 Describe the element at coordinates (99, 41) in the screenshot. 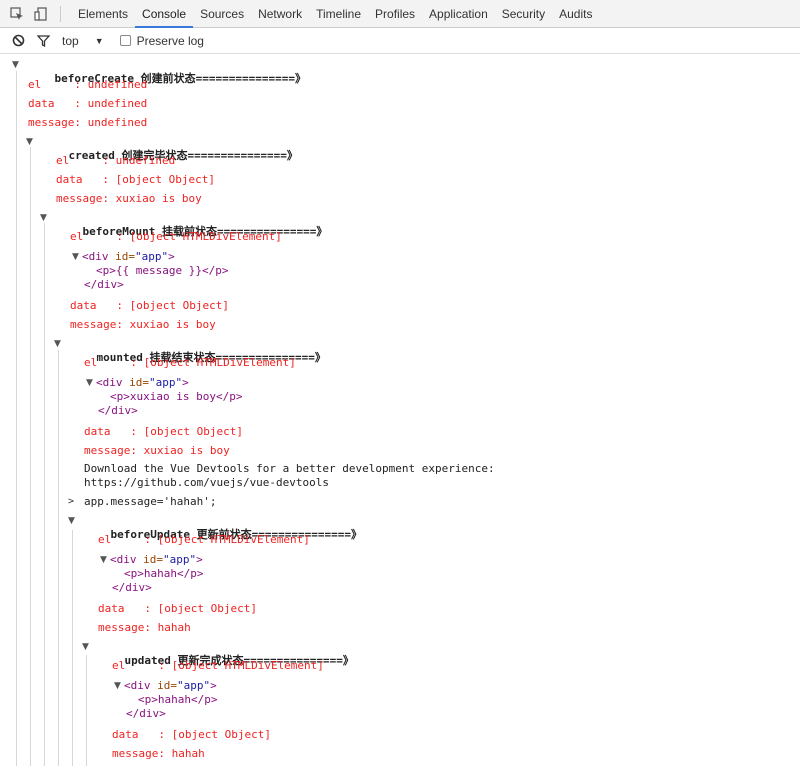

I see `chevron-down-icon: ▼` at that location.